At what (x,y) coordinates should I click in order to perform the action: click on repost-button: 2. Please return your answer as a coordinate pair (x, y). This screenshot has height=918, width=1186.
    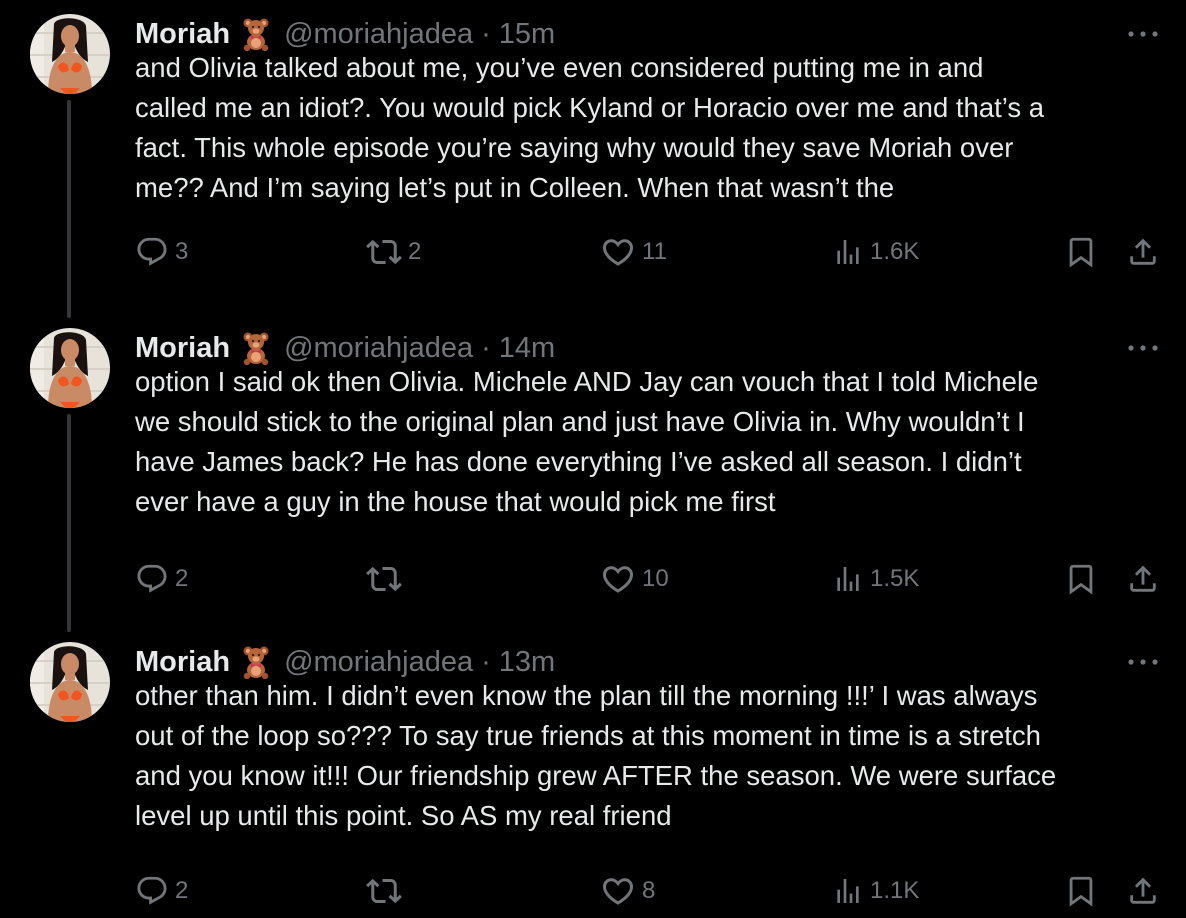
    Looking at the image, I should click on (393, 252).